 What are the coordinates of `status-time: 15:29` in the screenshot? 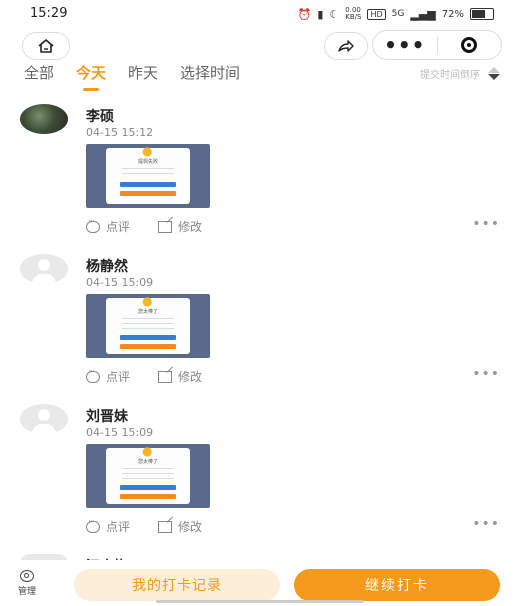 It's located at (49, 13).